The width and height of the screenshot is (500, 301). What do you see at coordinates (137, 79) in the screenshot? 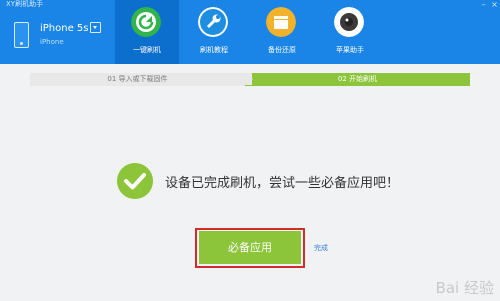
I see `step-import-firmware: 01 导入或下载固件` at bounding box center [137, 79].